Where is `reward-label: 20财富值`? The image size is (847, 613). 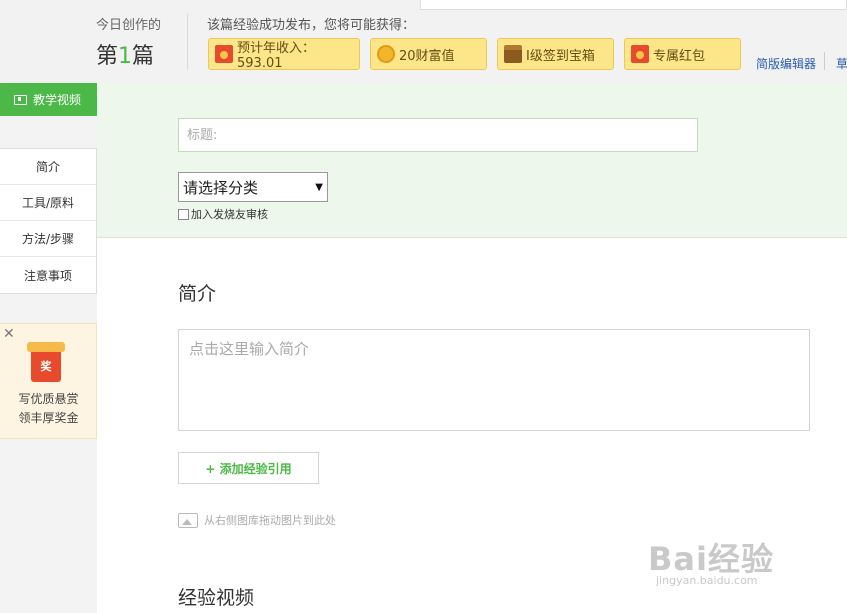
reward-label: 20财富值 is located at coordinates (427, 56).